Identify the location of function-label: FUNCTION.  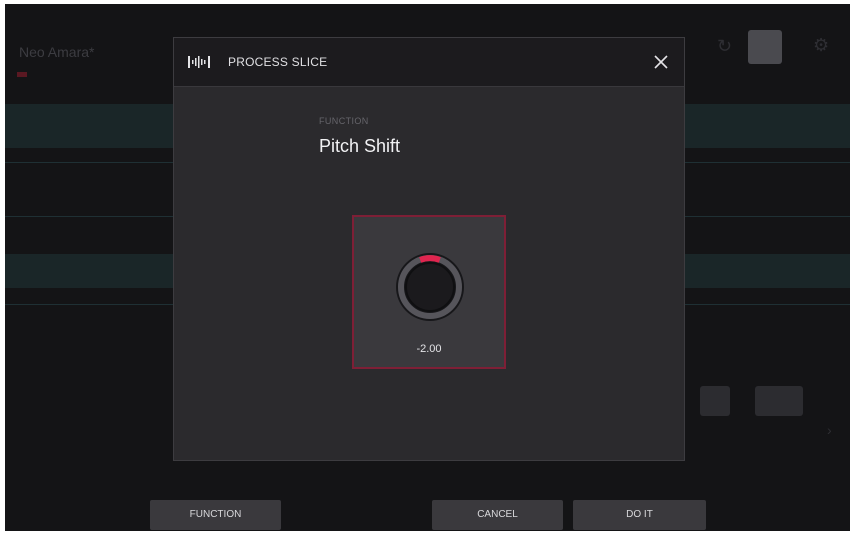
(344, 121).